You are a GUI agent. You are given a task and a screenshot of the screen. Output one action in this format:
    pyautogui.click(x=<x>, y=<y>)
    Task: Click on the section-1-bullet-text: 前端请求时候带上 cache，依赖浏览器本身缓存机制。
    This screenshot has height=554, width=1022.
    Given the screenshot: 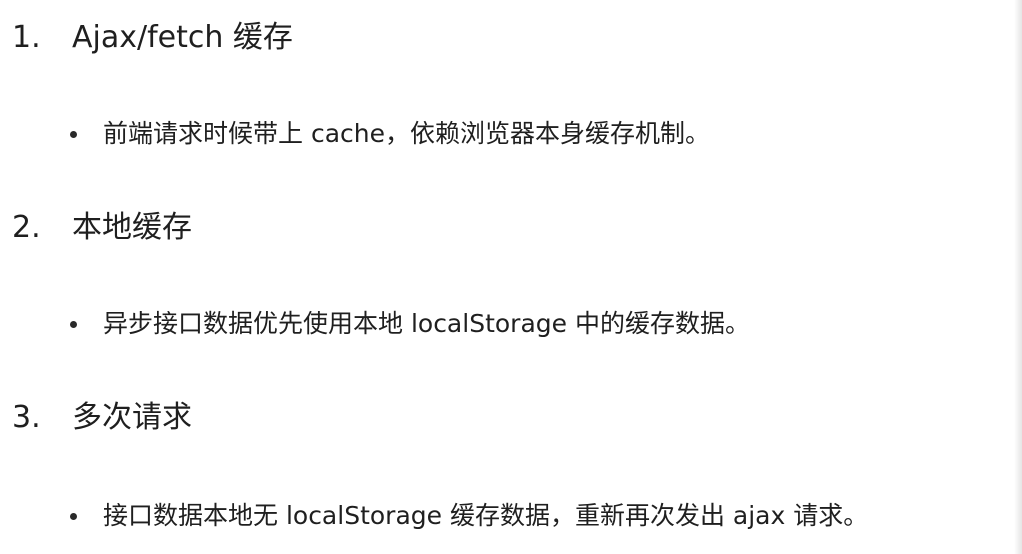 What is the action you would take?
    pyautogui.click(x=406, y=133)
    